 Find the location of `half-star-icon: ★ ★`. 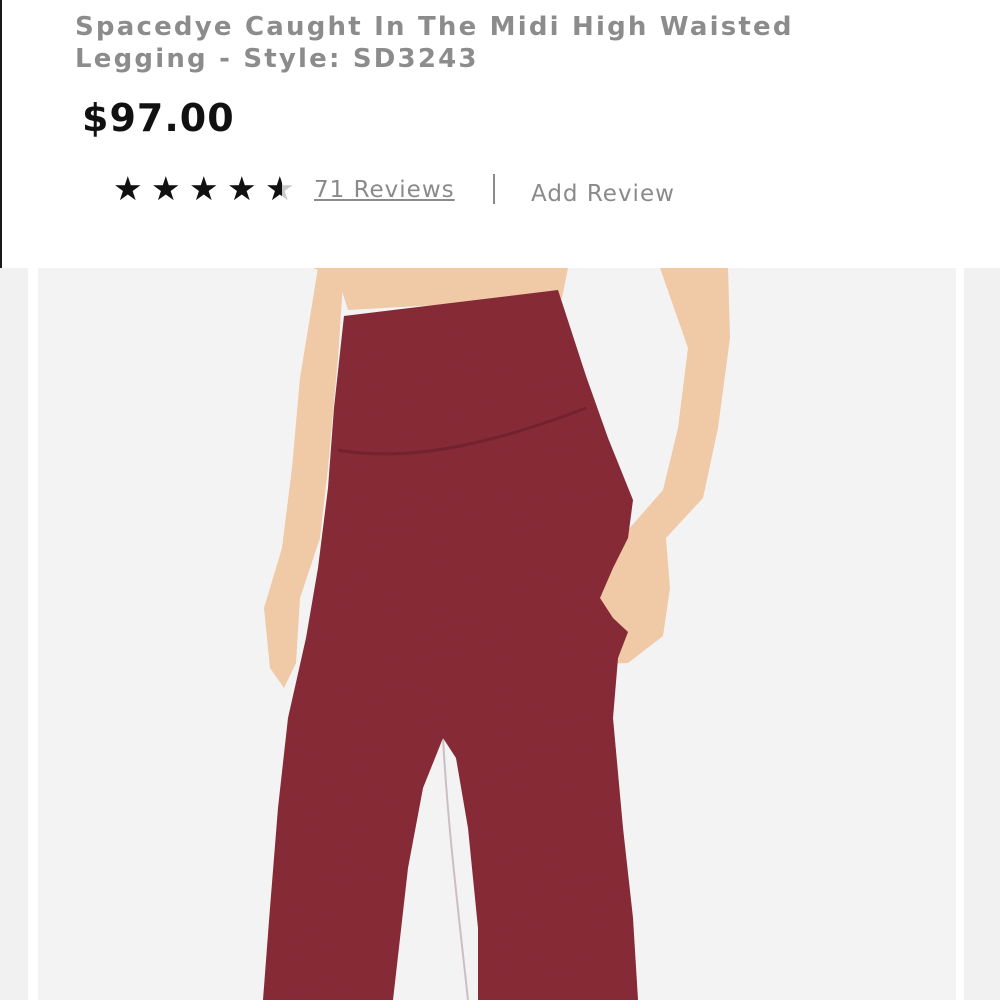

half-star-icon: ★ ★ is located at coordinates (280, 188).